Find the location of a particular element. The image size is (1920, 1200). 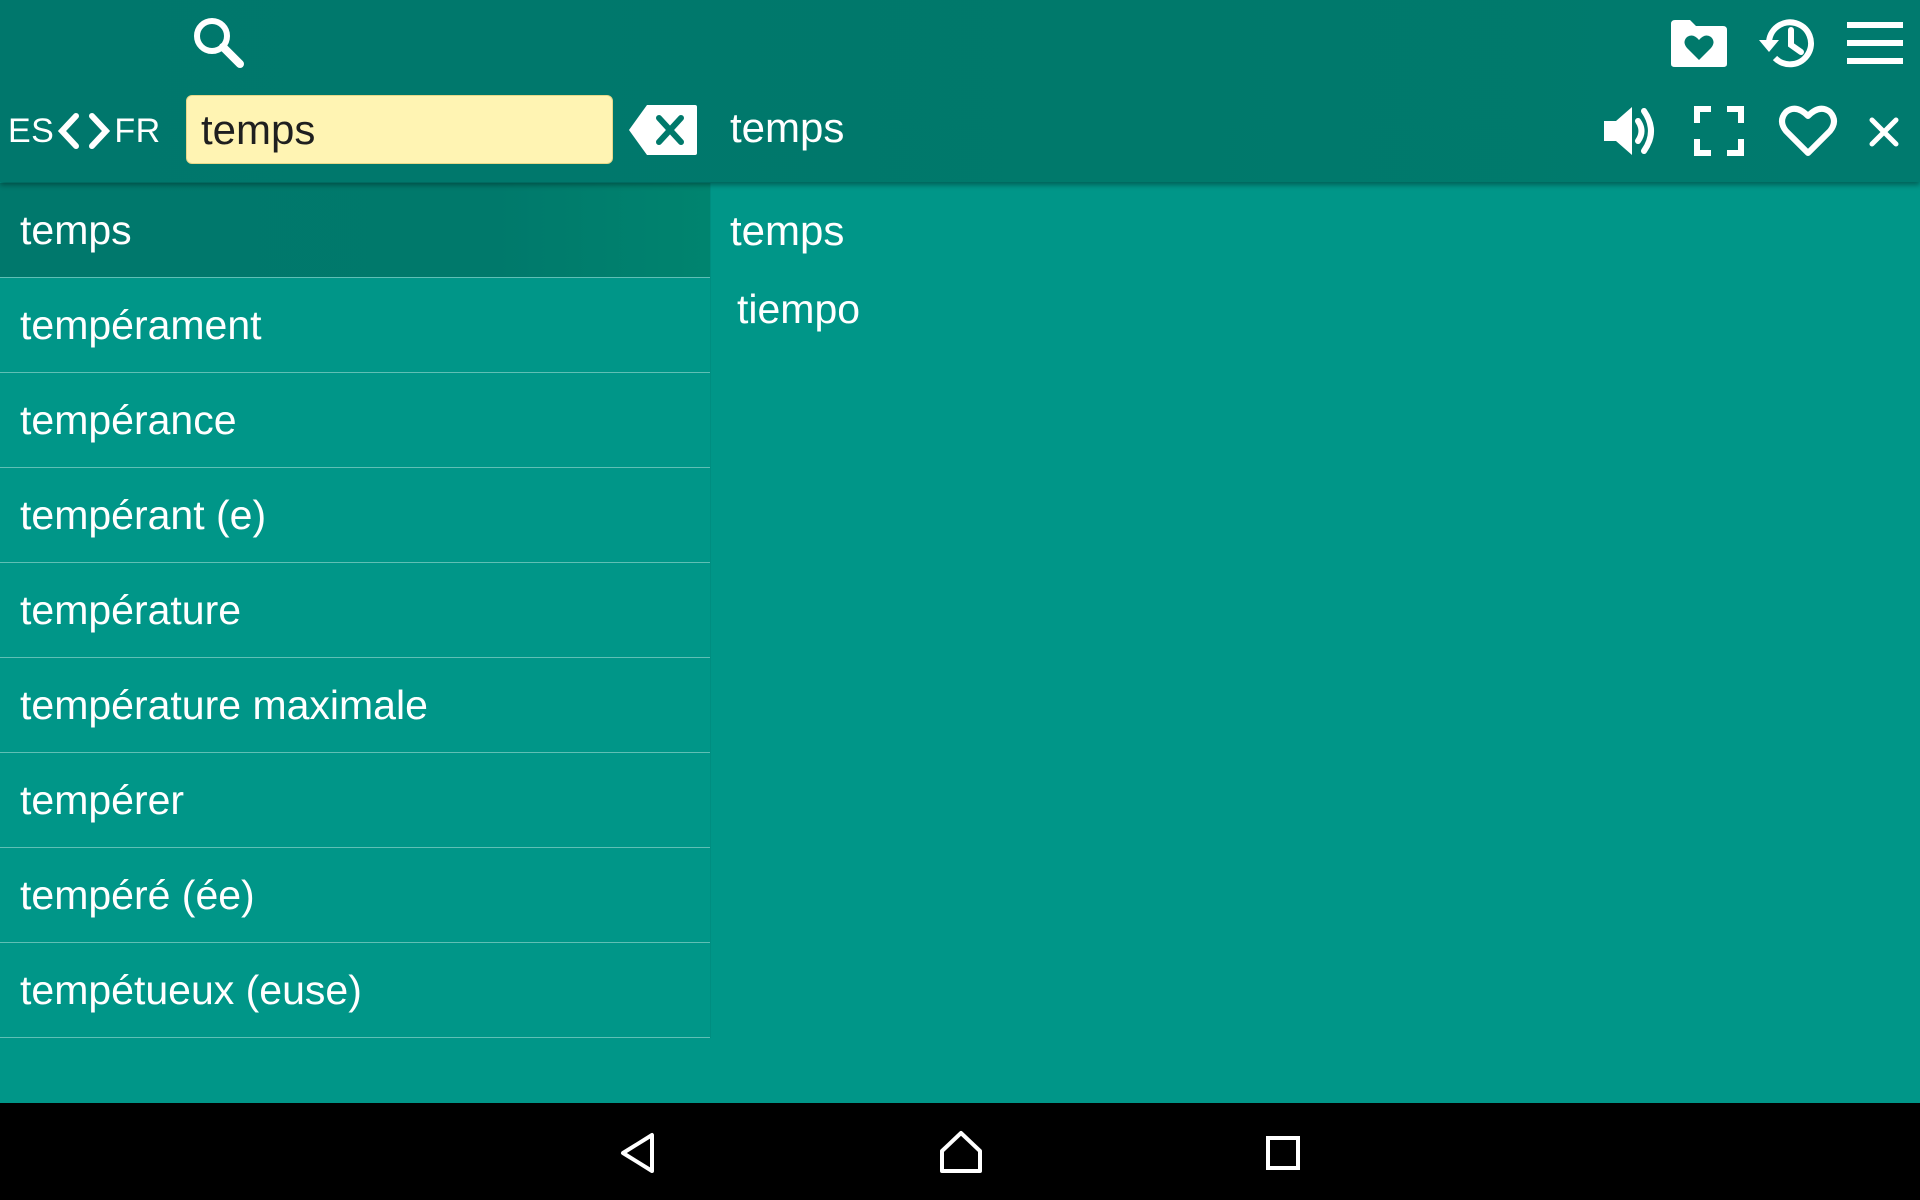

recents-icon is located at coordinates (1283, 1153).